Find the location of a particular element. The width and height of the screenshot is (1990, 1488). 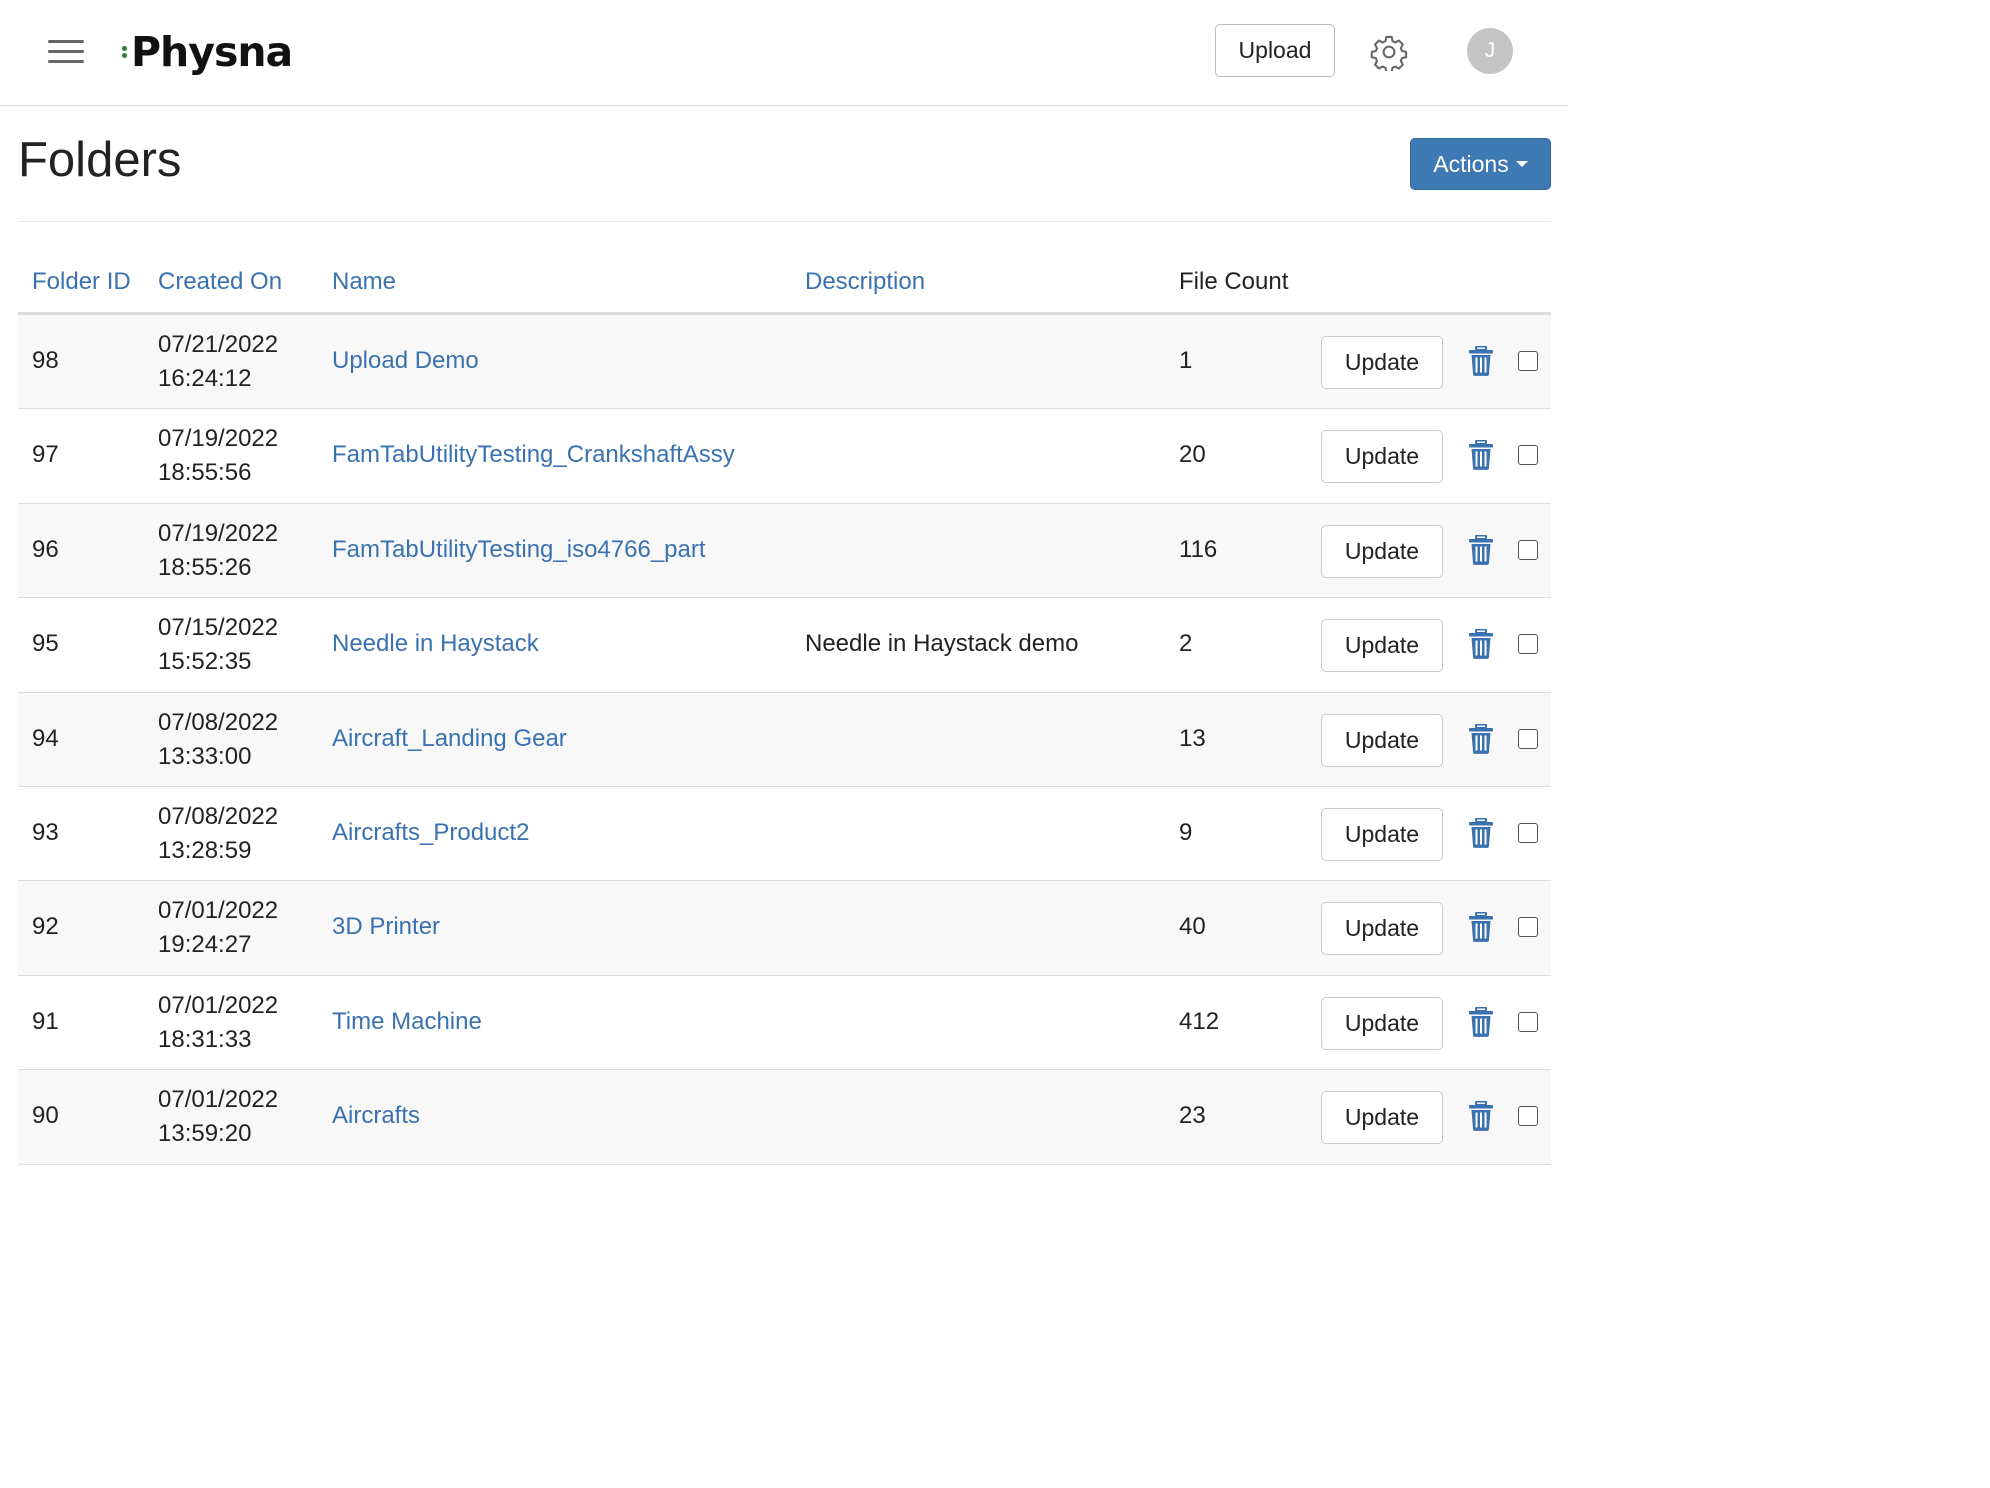

created-time: 18:55:56 is located at coordinates (205, 473).